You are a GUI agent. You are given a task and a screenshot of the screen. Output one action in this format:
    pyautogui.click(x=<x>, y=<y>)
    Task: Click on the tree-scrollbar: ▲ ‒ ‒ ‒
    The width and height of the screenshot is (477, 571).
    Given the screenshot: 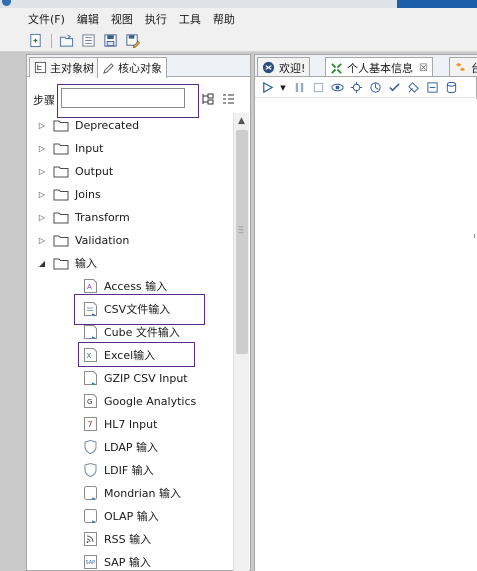 What is the action you would take?
    pyautogui.click(x=241, y=342)
    